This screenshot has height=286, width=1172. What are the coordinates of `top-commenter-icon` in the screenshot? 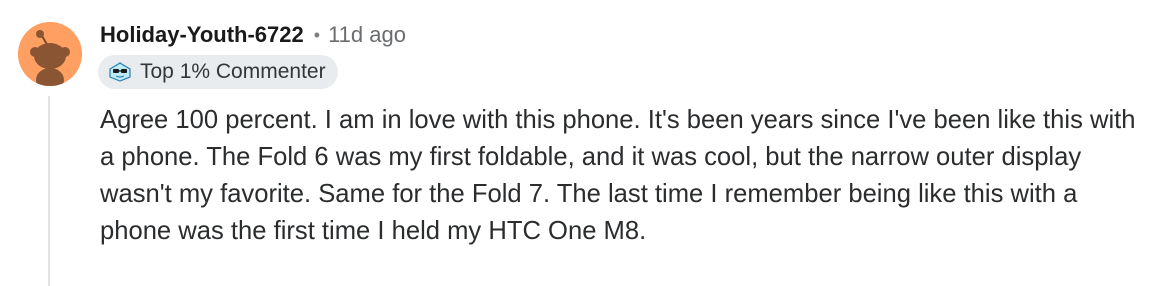 It's located at (120, 72).